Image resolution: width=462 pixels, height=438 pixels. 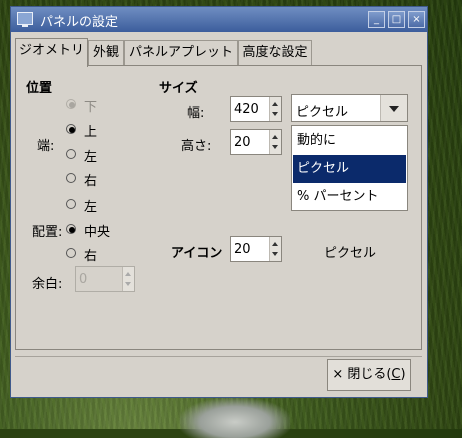 I want to click on unit-option-percent: % パーセント, so click(x=349, y=197).